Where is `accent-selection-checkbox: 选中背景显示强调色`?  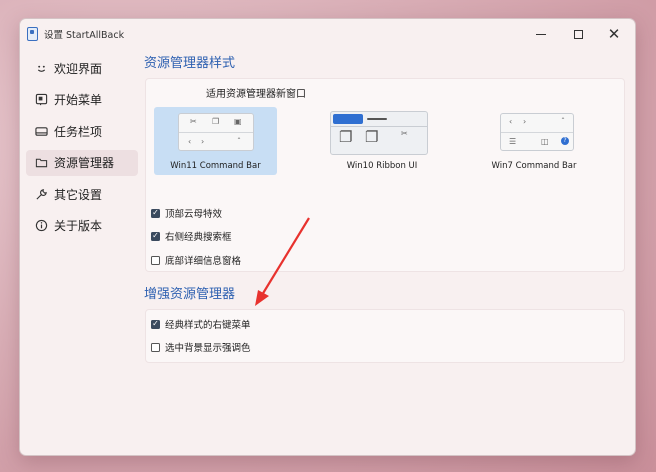 accent-selection-checkbox: 选中背景显示强调色 is located at coordinates (201, 347).